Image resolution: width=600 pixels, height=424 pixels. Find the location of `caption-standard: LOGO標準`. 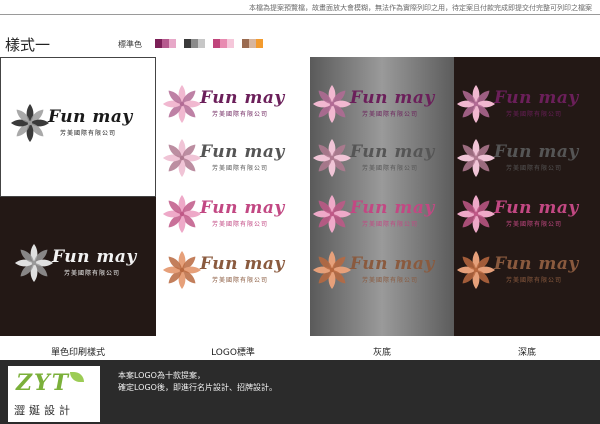

caption-standard: LOGO標準 is located at coordinates (233, 353).